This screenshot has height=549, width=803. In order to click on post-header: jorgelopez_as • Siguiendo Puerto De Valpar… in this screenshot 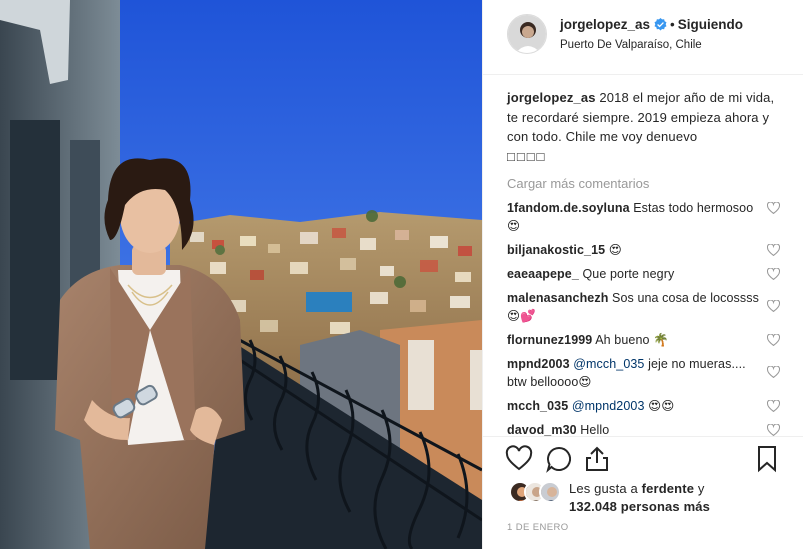, I will do `click(643, 37)`.